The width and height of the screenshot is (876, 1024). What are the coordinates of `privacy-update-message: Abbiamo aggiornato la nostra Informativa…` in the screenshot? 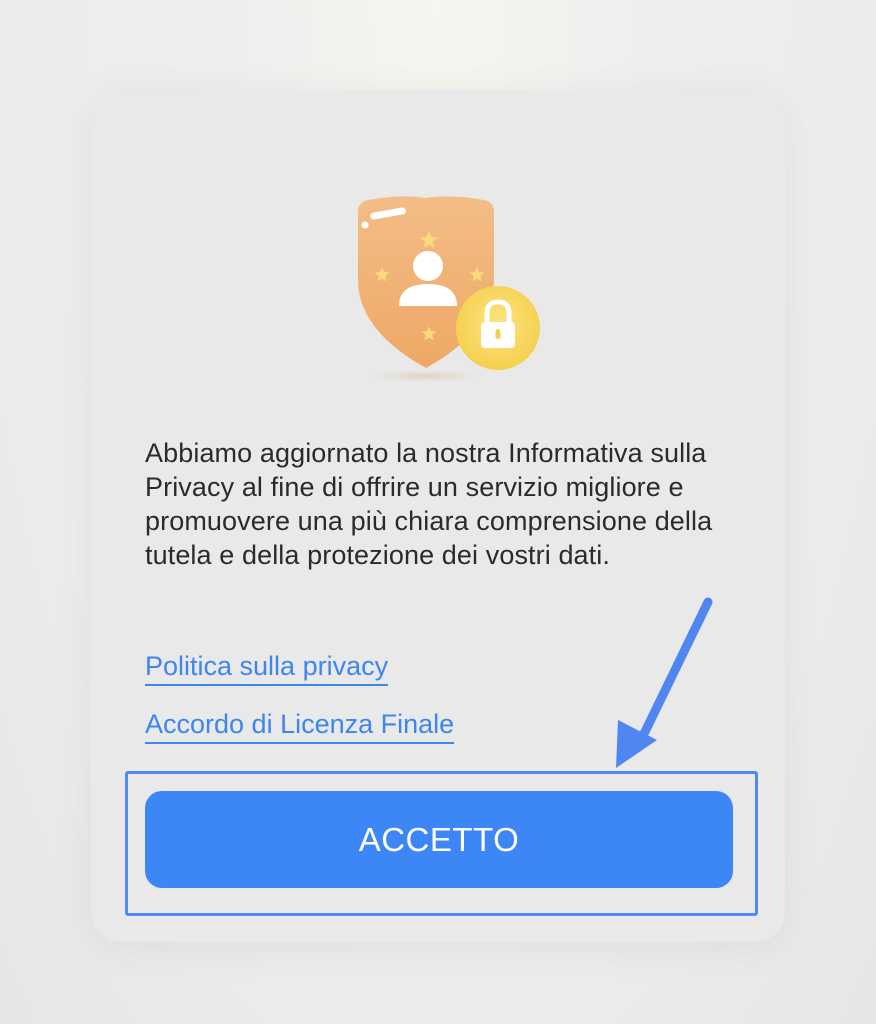 It's located at (429, 504).